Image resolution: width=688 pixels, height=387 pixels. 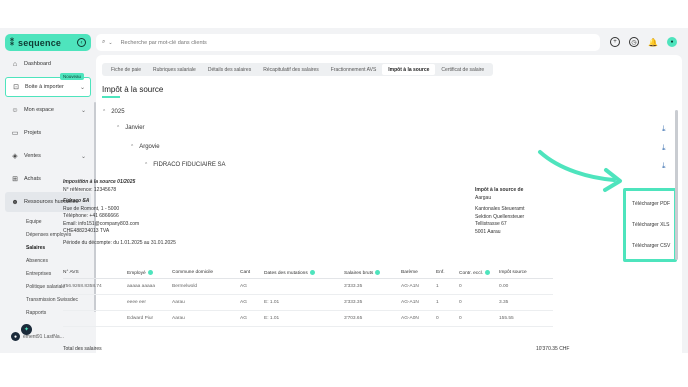 What do you see at coordinates (483, 197) in the screenshot?
I see `tax-office-line: Aargau` at bounding box center [483, 197].